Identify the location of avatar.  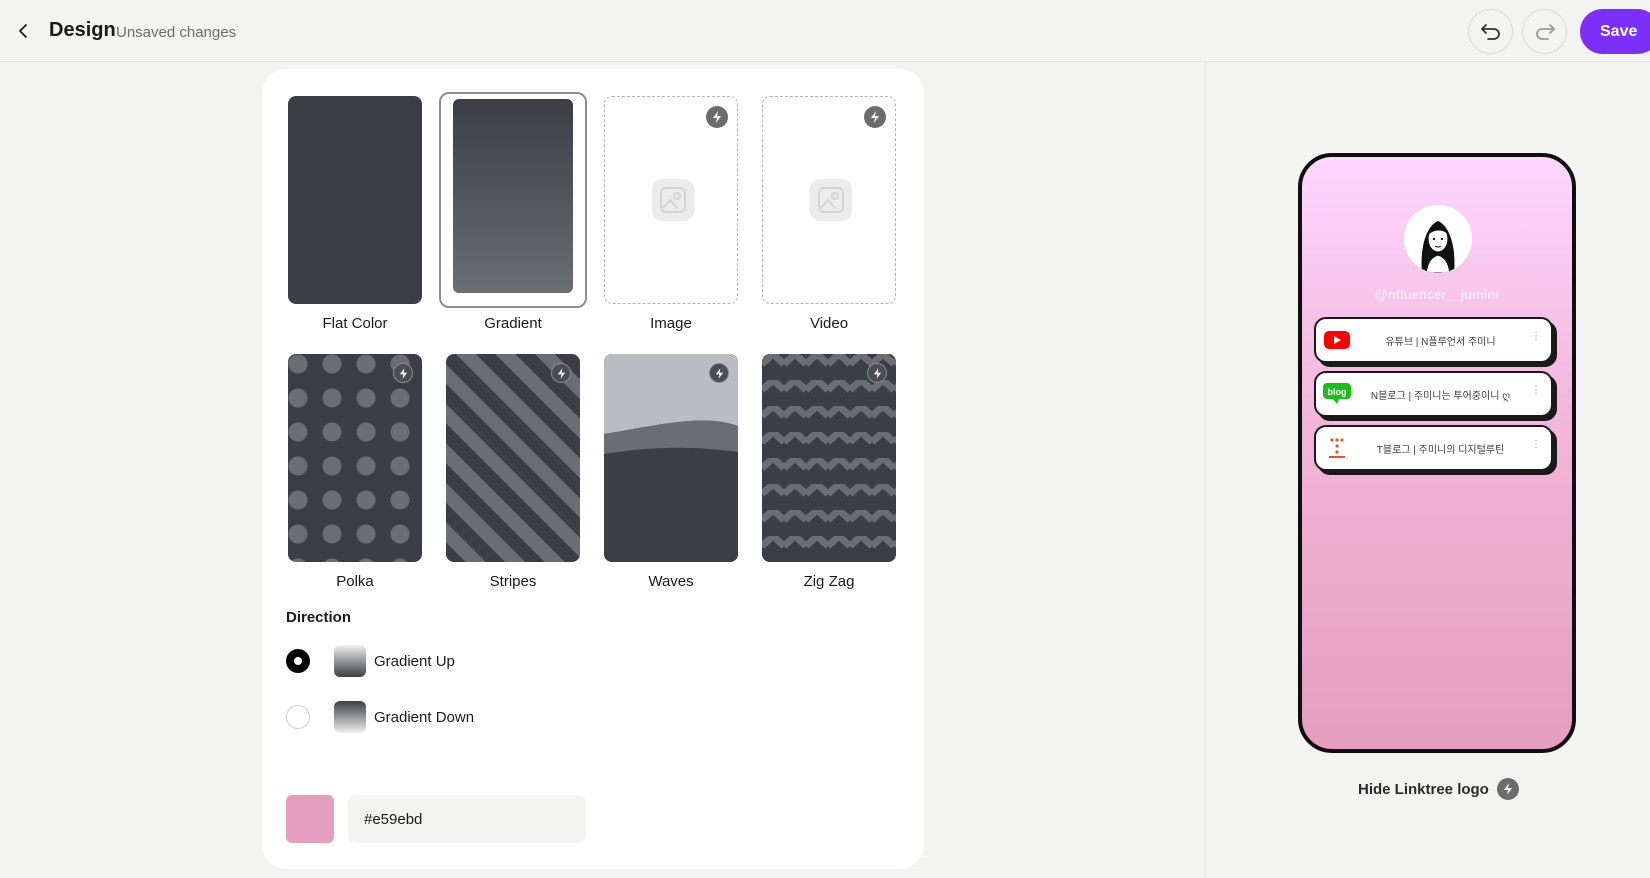
(1438, 239).